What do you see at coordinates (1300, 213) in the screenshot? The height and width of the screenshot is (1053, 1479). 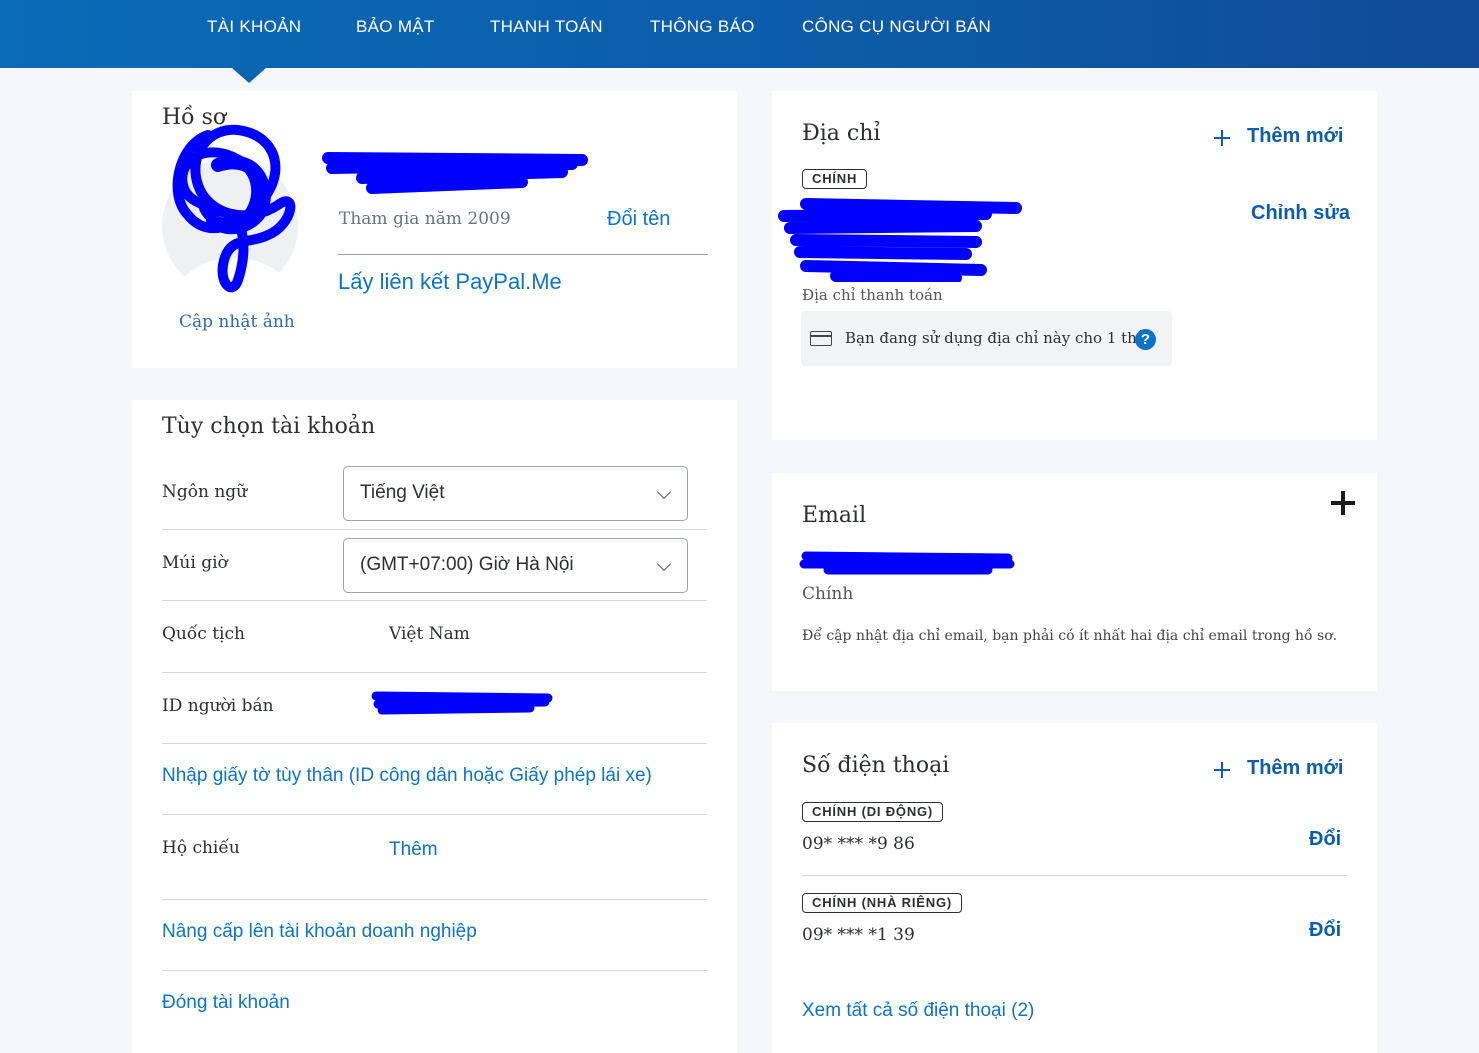 I see `address-edit-button: Chỉnh sửa` at bounding box center [1300, 213].